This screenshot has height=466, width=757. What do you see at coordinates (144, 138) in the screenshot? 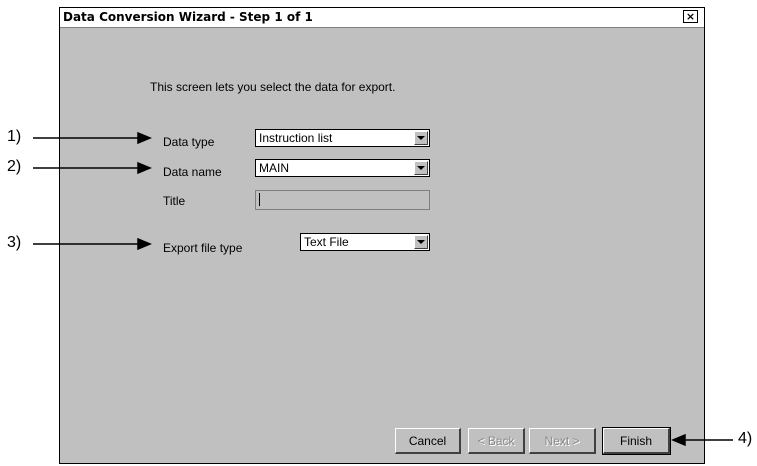
I see `arrow-head-1-icon` at bounding box center [144, 138].